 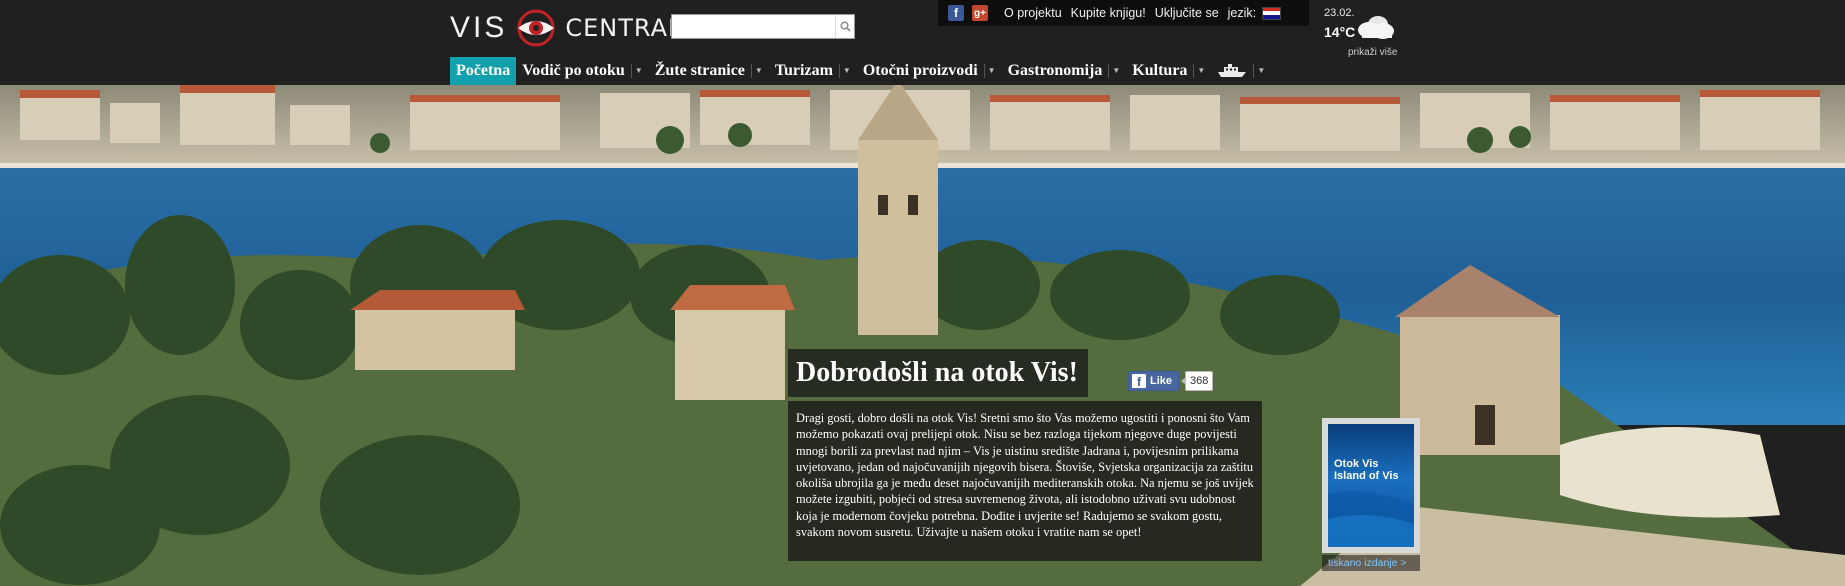 I want to click on cloud-icon, so click(x=1376, y=27).